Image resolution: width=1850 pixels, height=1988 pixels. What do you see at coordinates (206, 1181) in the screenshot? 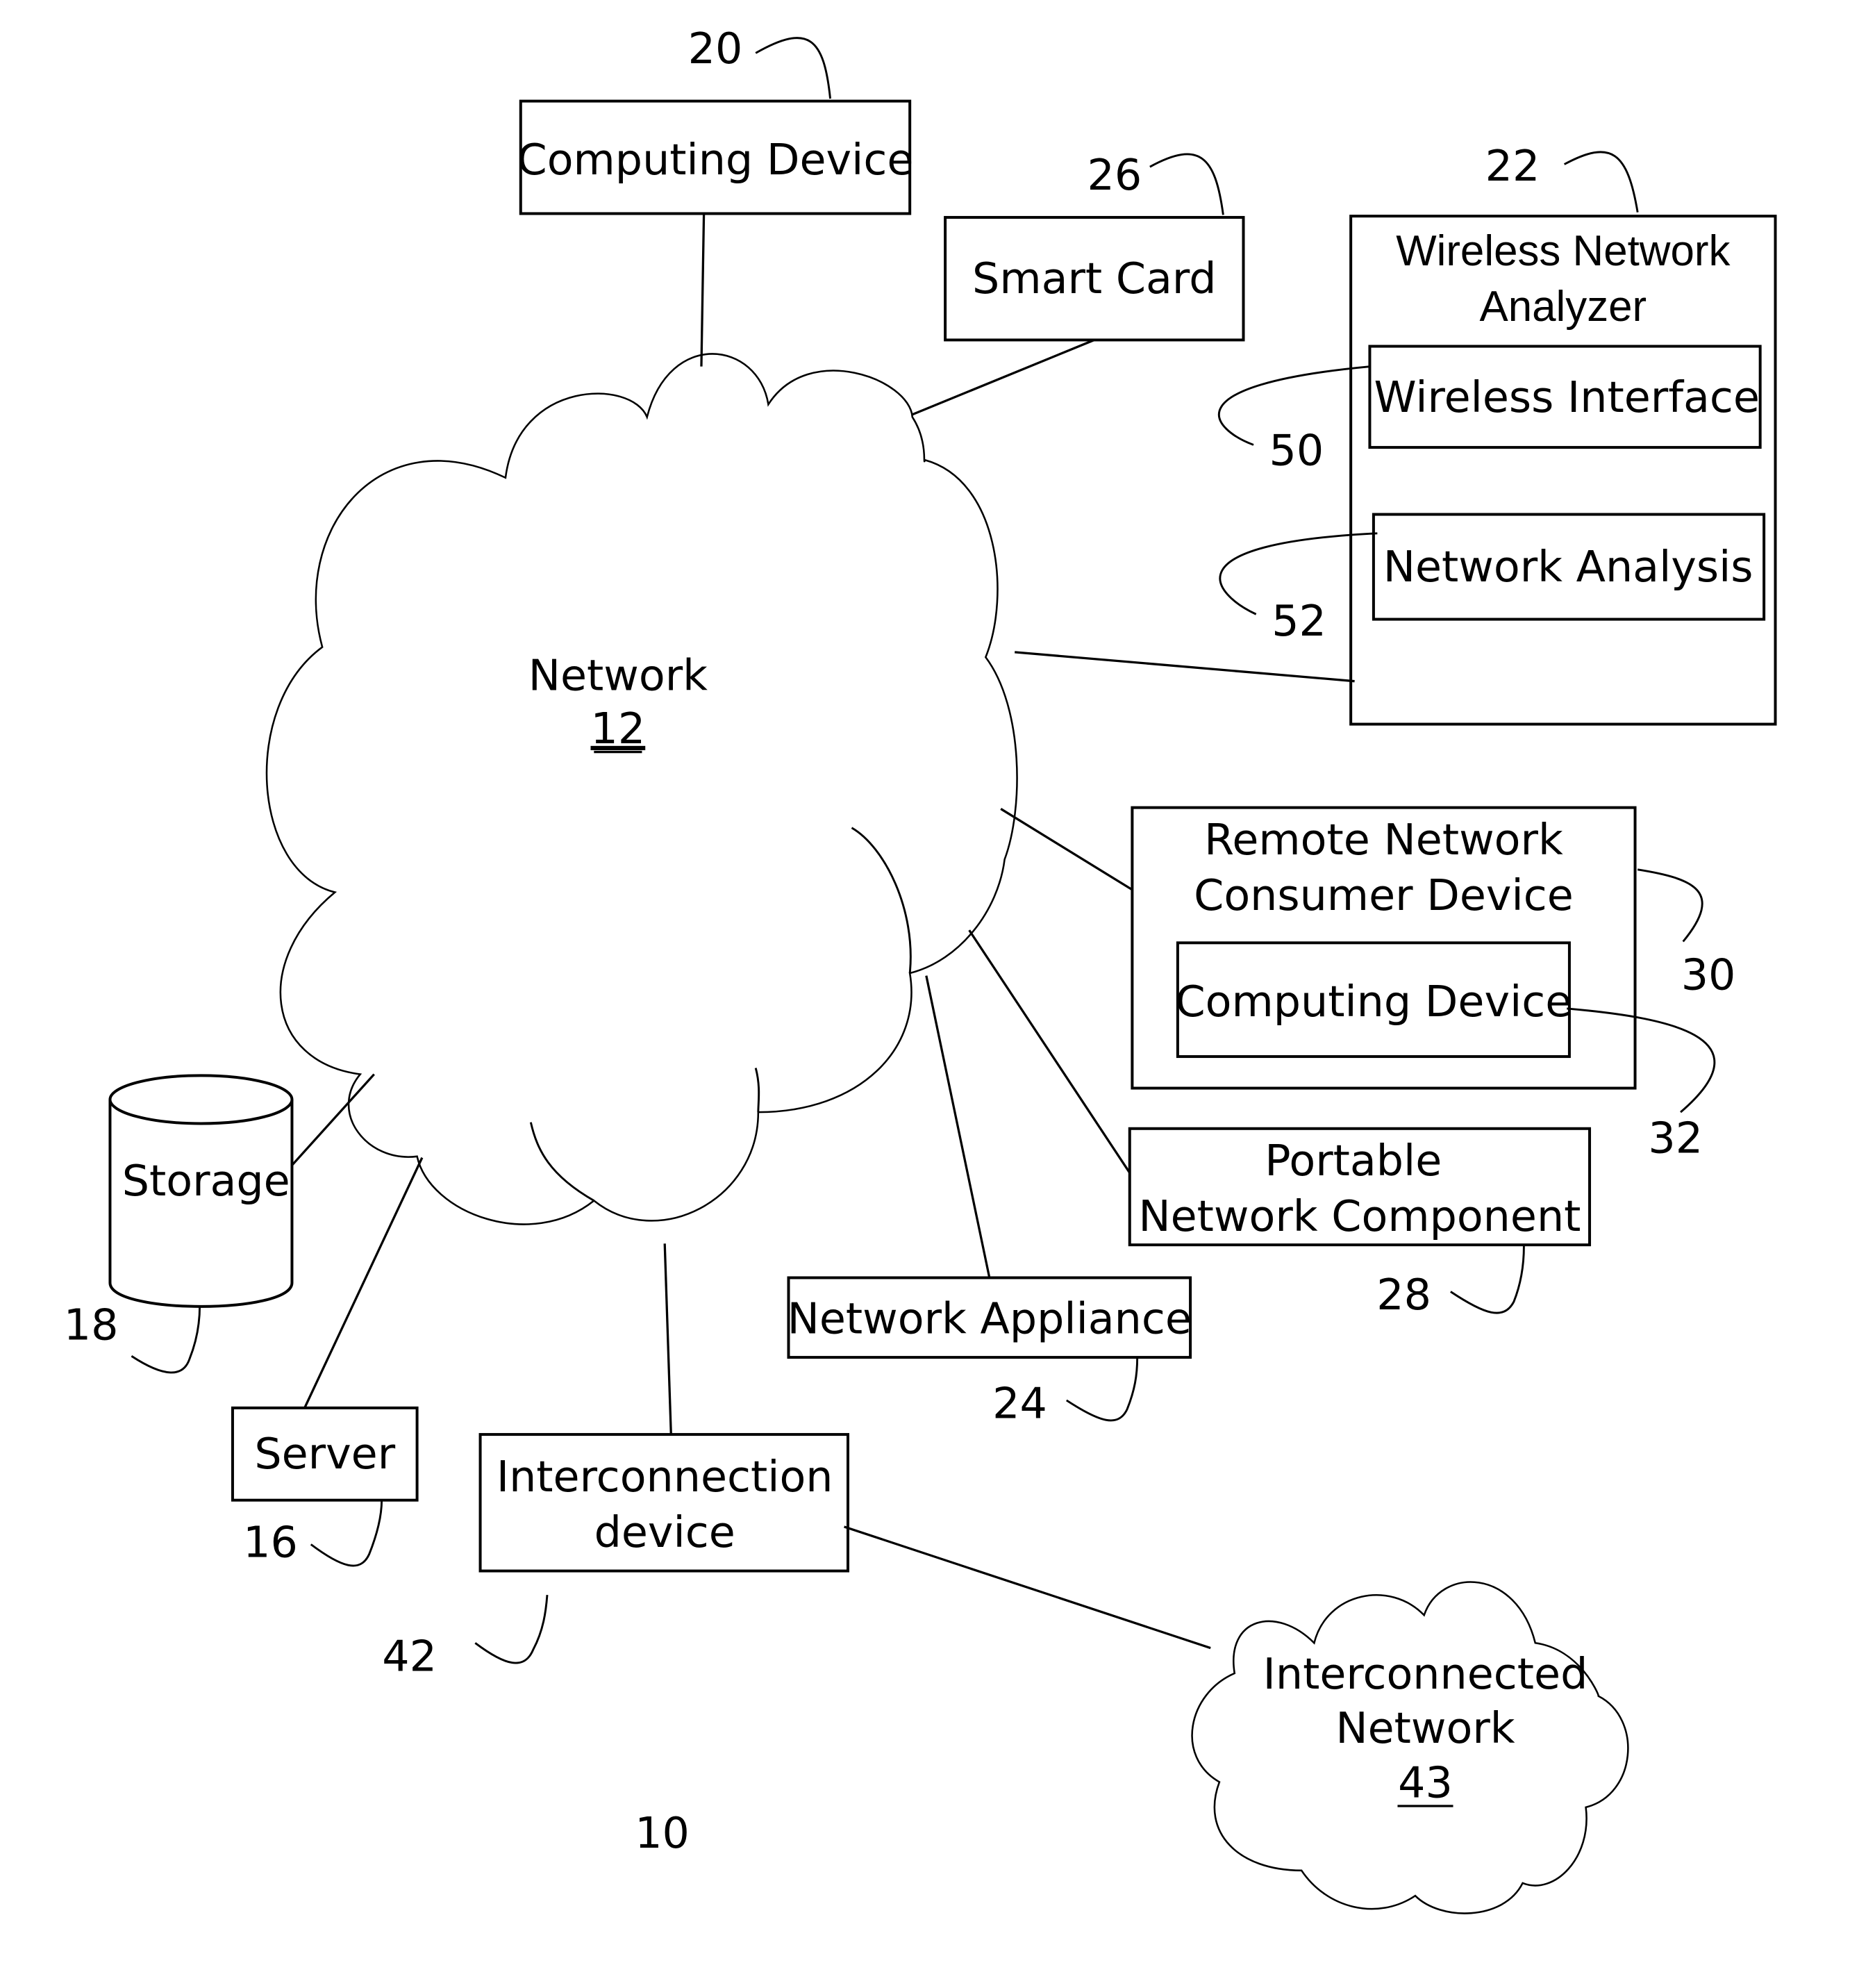
I see `storage-label: Storage` at bounding box center [206, 1181].